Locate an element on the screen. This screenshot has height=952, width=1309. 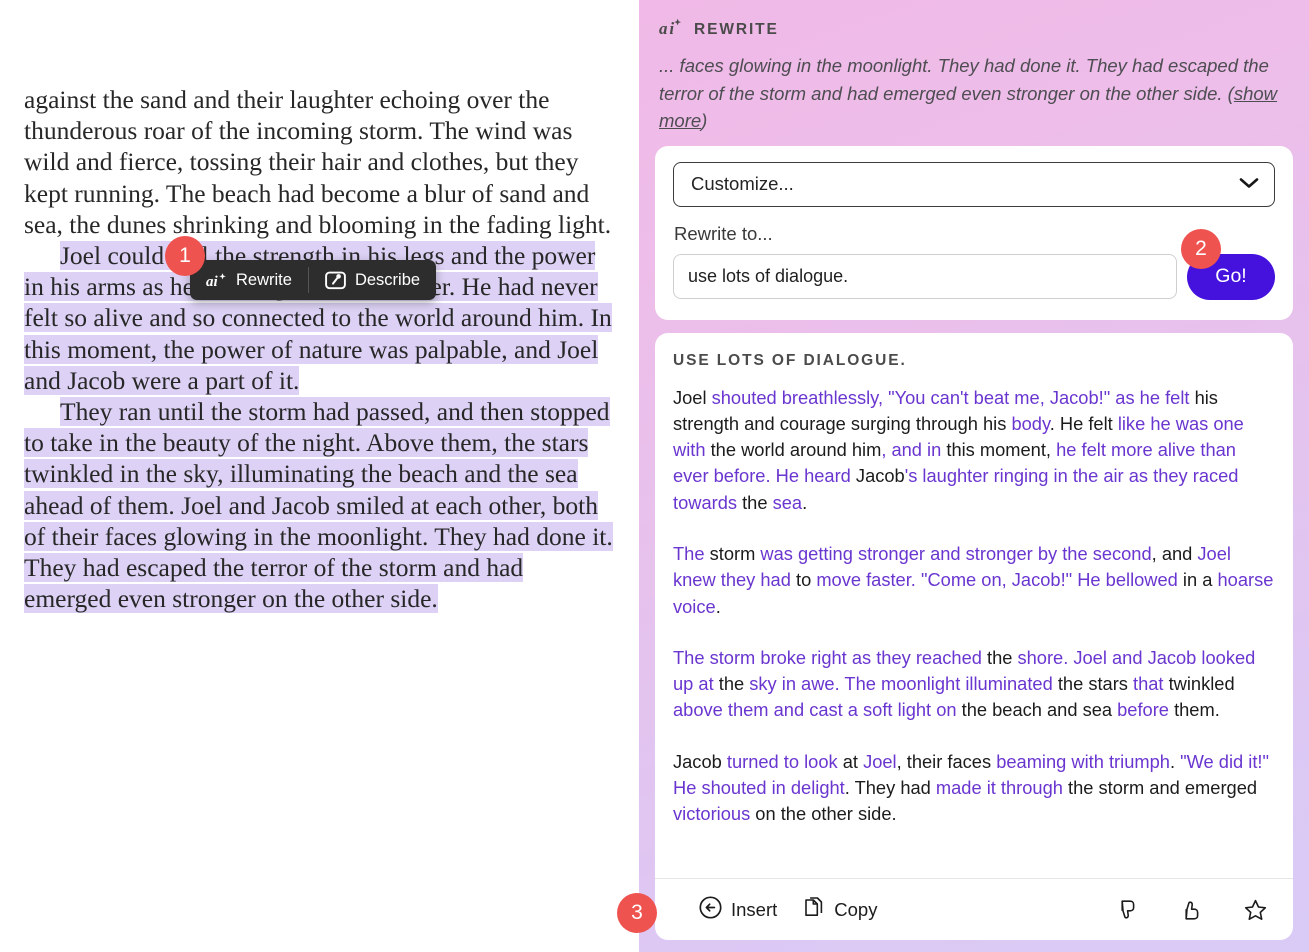
diff-unchanged-text: his is located at coordinates (997, 423).